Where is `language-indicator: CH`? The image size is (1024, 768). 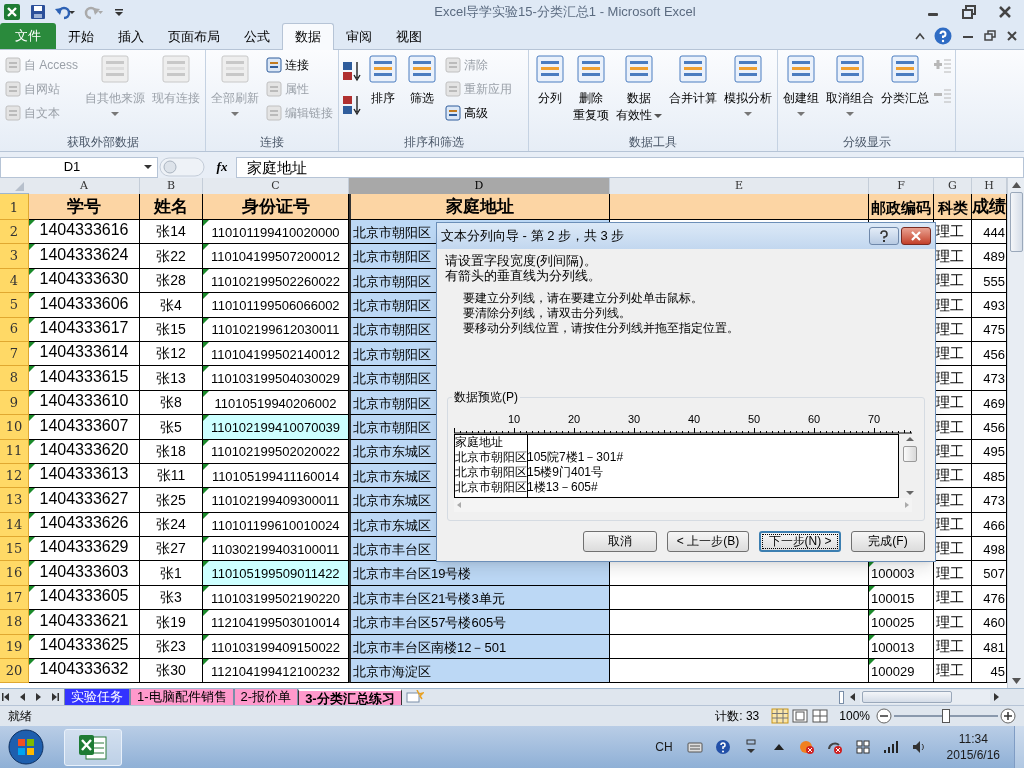
language-indicator: CH is located at coordinates (664, 747).